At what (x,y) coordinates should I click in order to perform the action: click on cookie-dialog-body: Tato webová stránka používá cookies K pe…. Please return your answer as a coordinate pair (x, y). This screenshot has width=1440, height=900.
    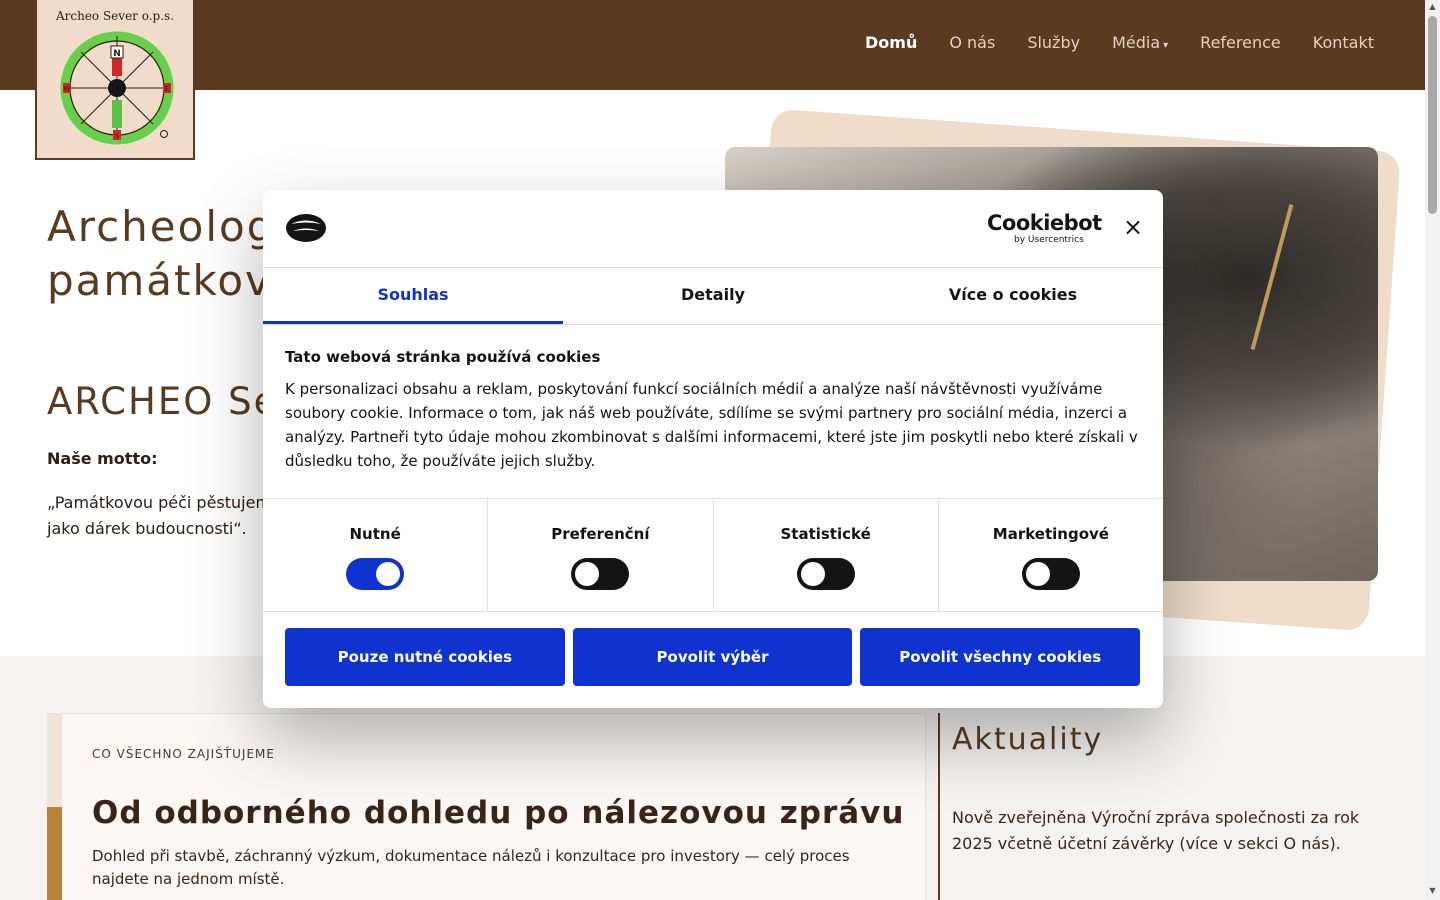
    Looking at the image, I should click on (715, 410).